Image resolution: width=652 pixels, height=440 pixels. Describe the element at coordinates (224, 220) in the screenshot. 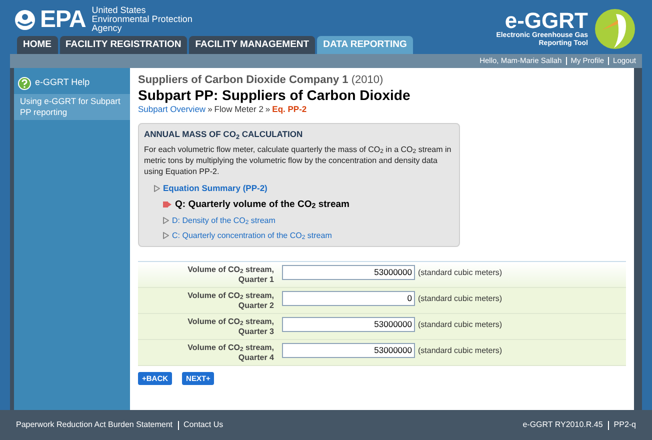

I see `equation-link: D: Density of the CO$_{2}$ stream` at that location.